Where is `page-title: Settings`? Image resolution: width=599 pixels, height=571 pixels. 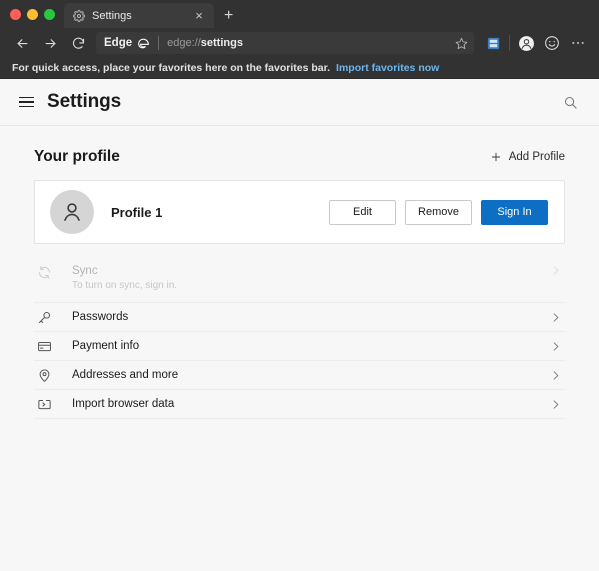 page-title: Settings is located at coordinates (84, 101).